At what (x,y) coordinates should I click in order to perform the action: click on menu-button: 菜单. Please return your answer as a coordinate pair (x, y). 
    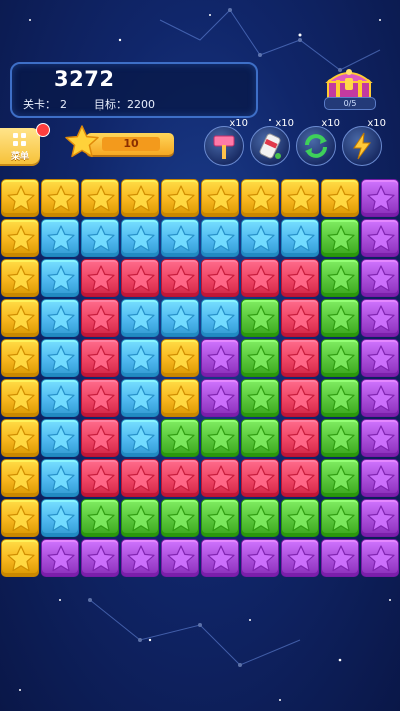
    Looking at the image, I should click on (20, 146).